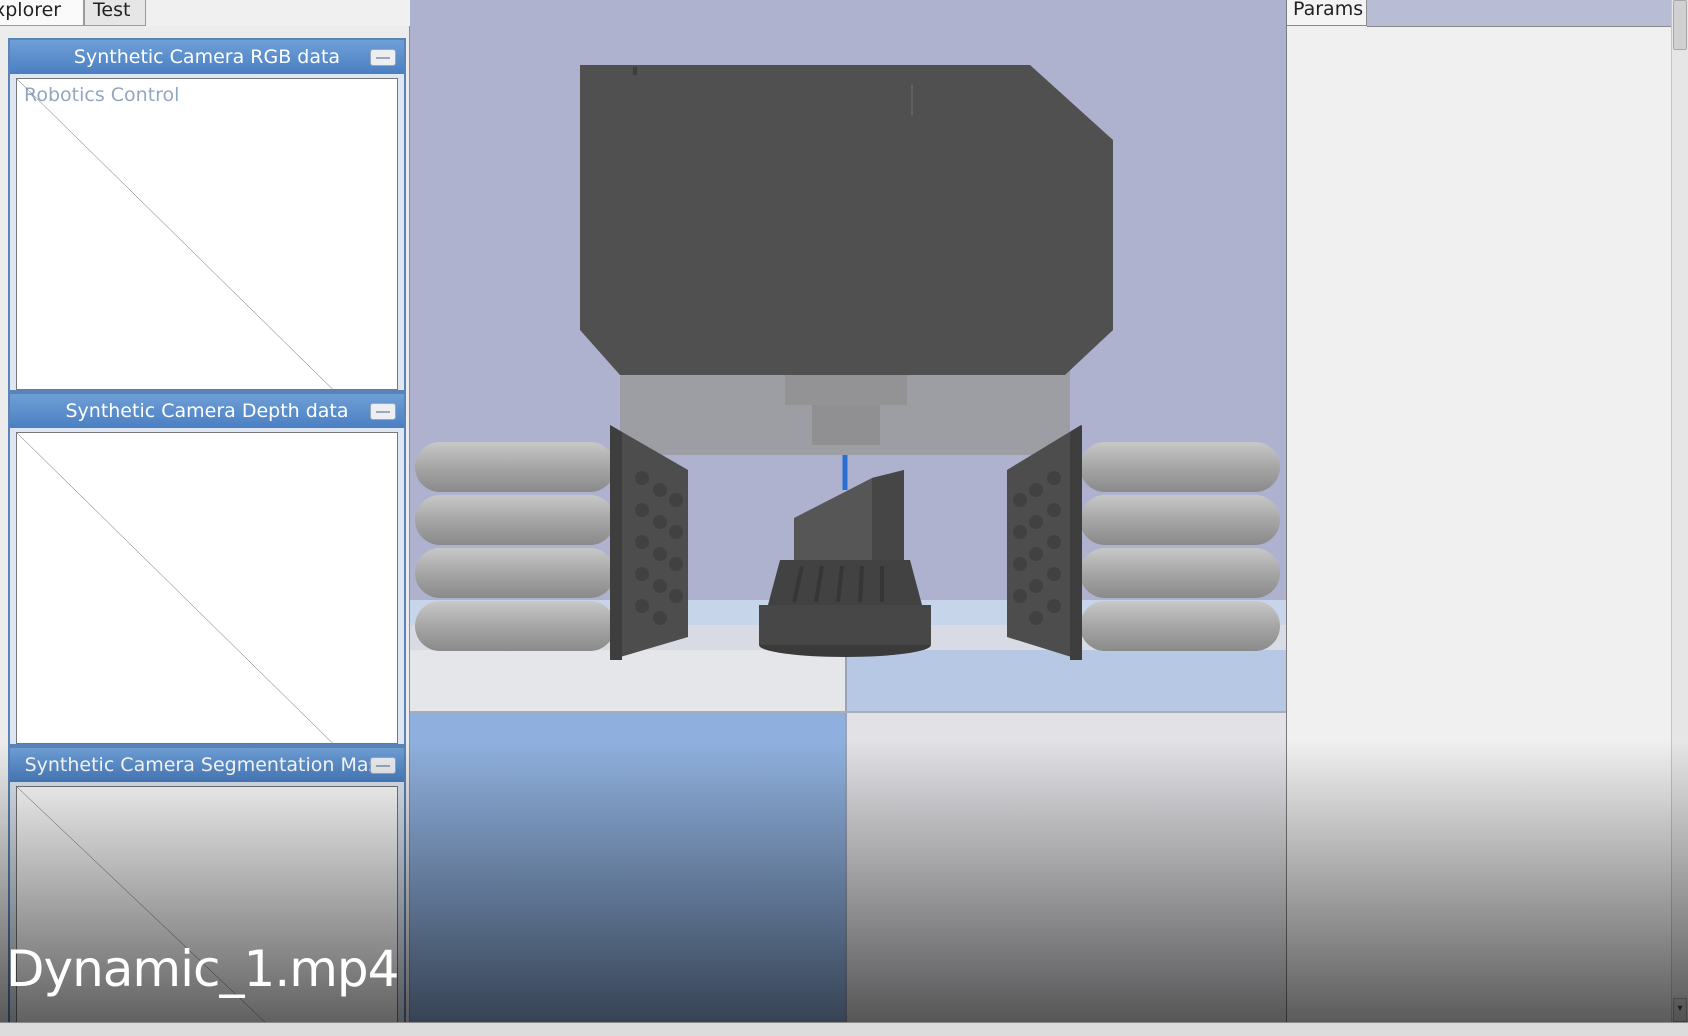 The image size is (1688, 1036). What do you see at coordinates (1680, 25) in the screenshot?
I see `scrollbar-thumb` at bounding box center [1680, 25].